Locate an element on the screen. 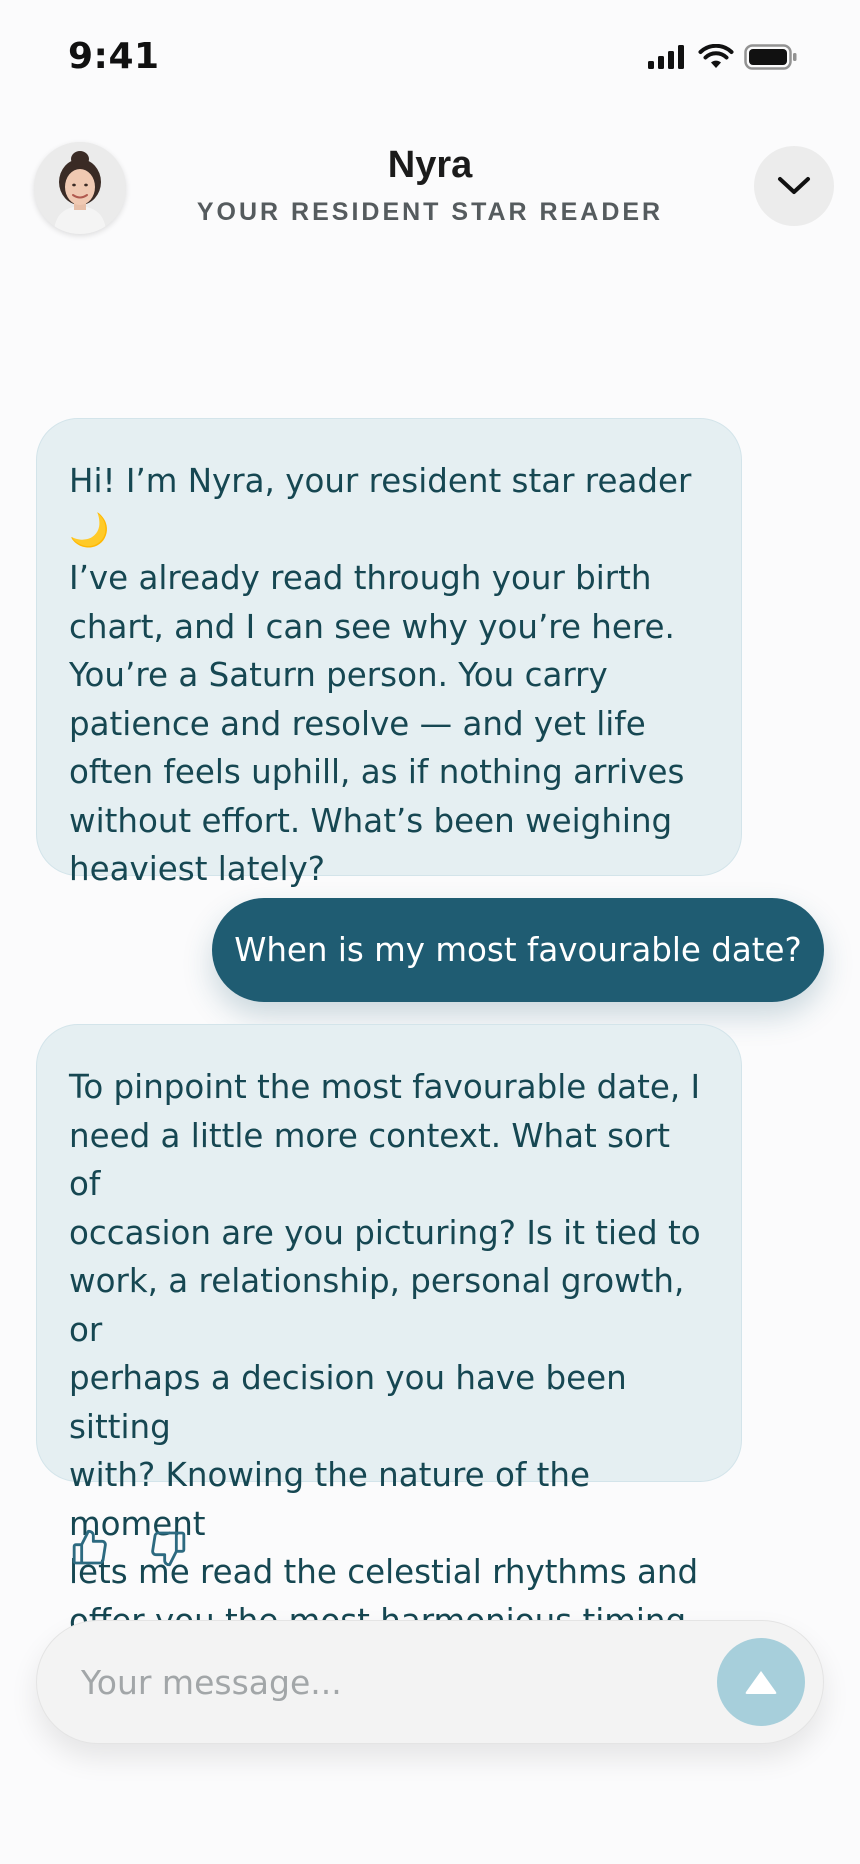 Image resolution: width=860 pixels, height=1864 pixels. status-time: 9:41 is located at coordinates (114, 56).